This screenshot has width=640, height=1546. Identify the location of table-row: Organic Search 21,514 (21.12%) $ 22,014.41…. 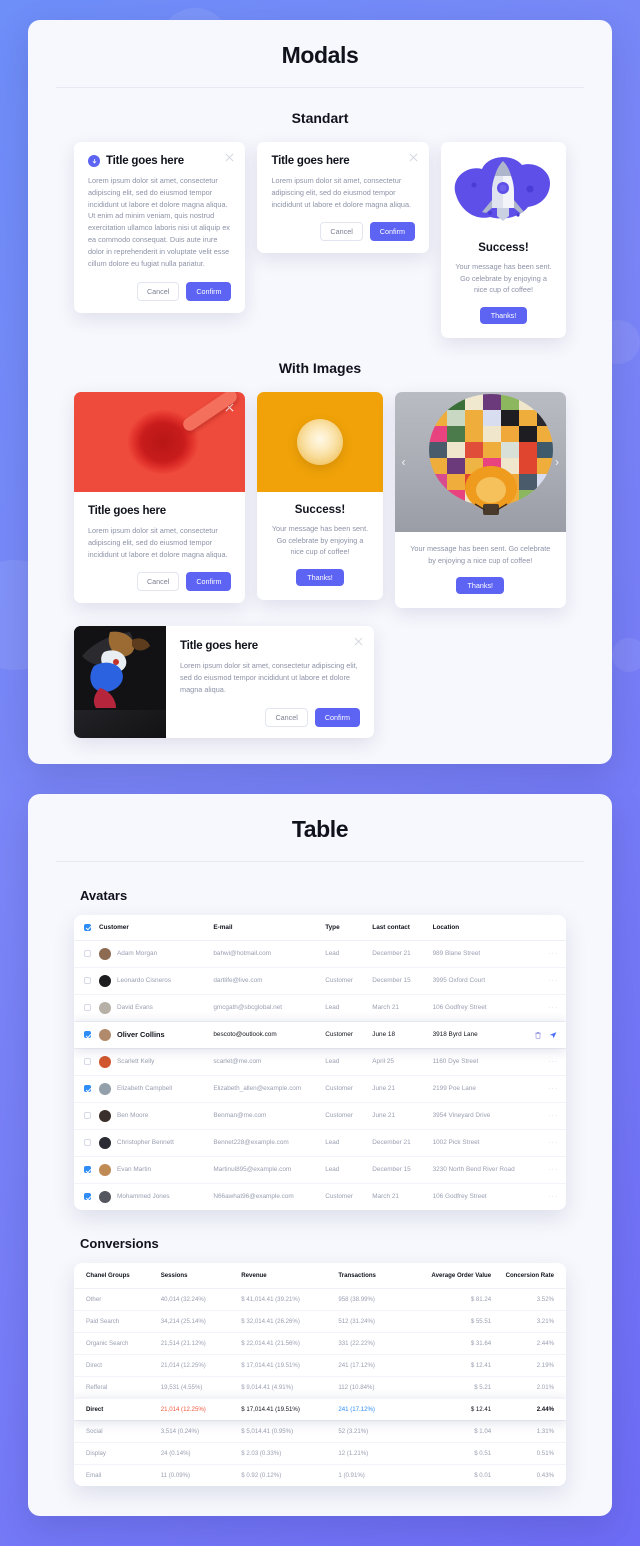
(320, 1343).